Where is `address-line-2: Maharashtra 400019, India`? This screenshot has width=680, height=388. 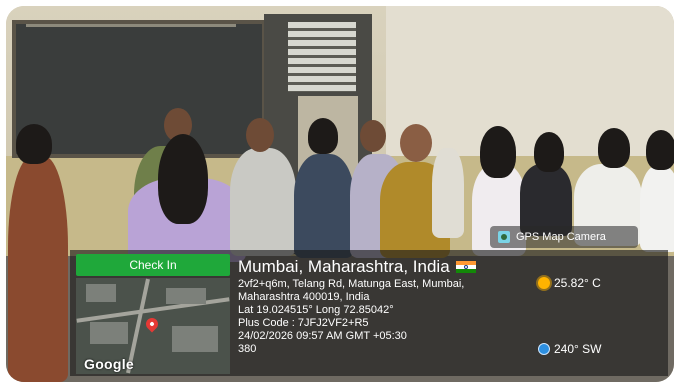
address-line-2: Maharashtra 400019, India is located at coordinates (304, 297).